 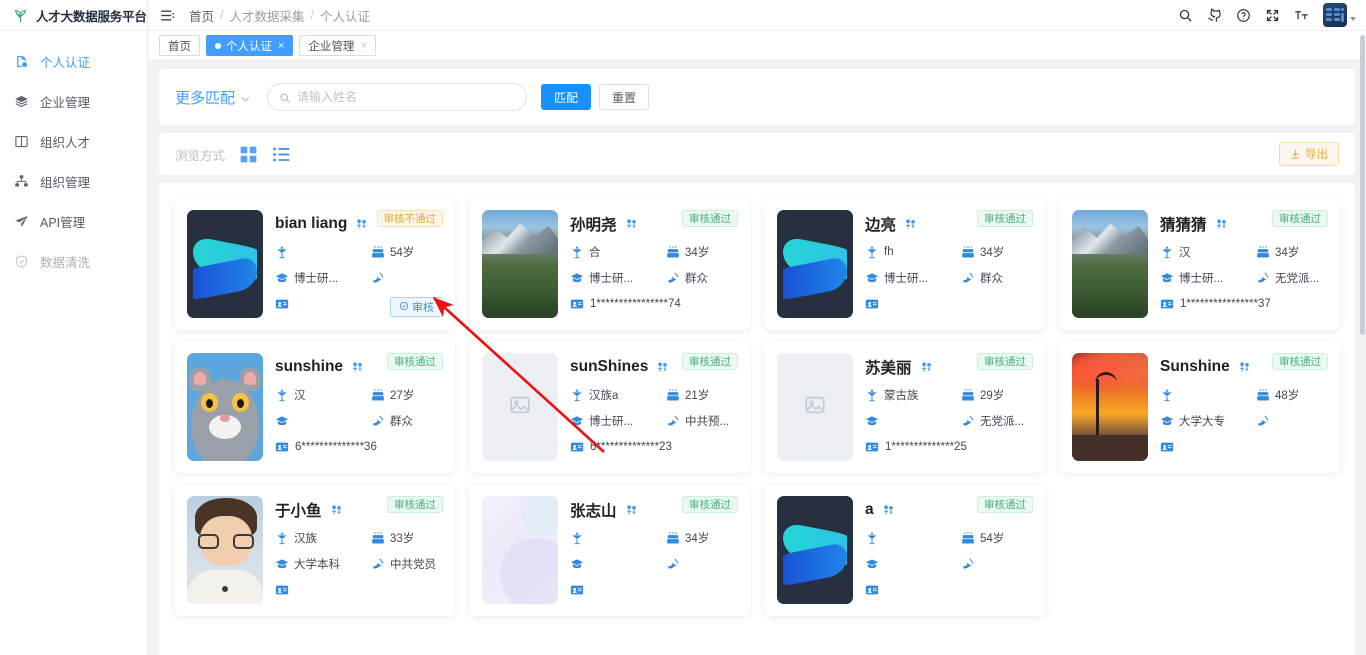 I want to click on sidebar-item-organization-management: 组织管理, so click(x=73, y=181).